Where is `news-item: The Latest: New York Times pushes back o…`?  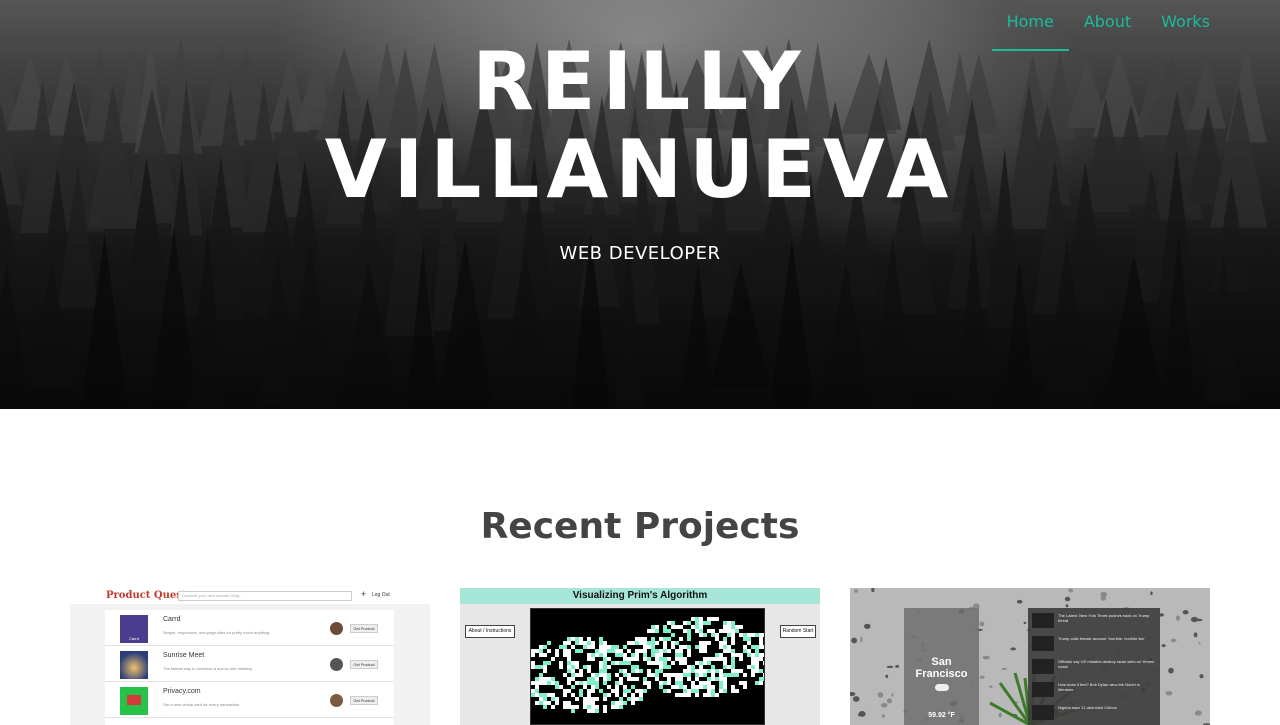 news-item: The Latest: New York Times pushes back o… is located at coordinates (1094, 620).